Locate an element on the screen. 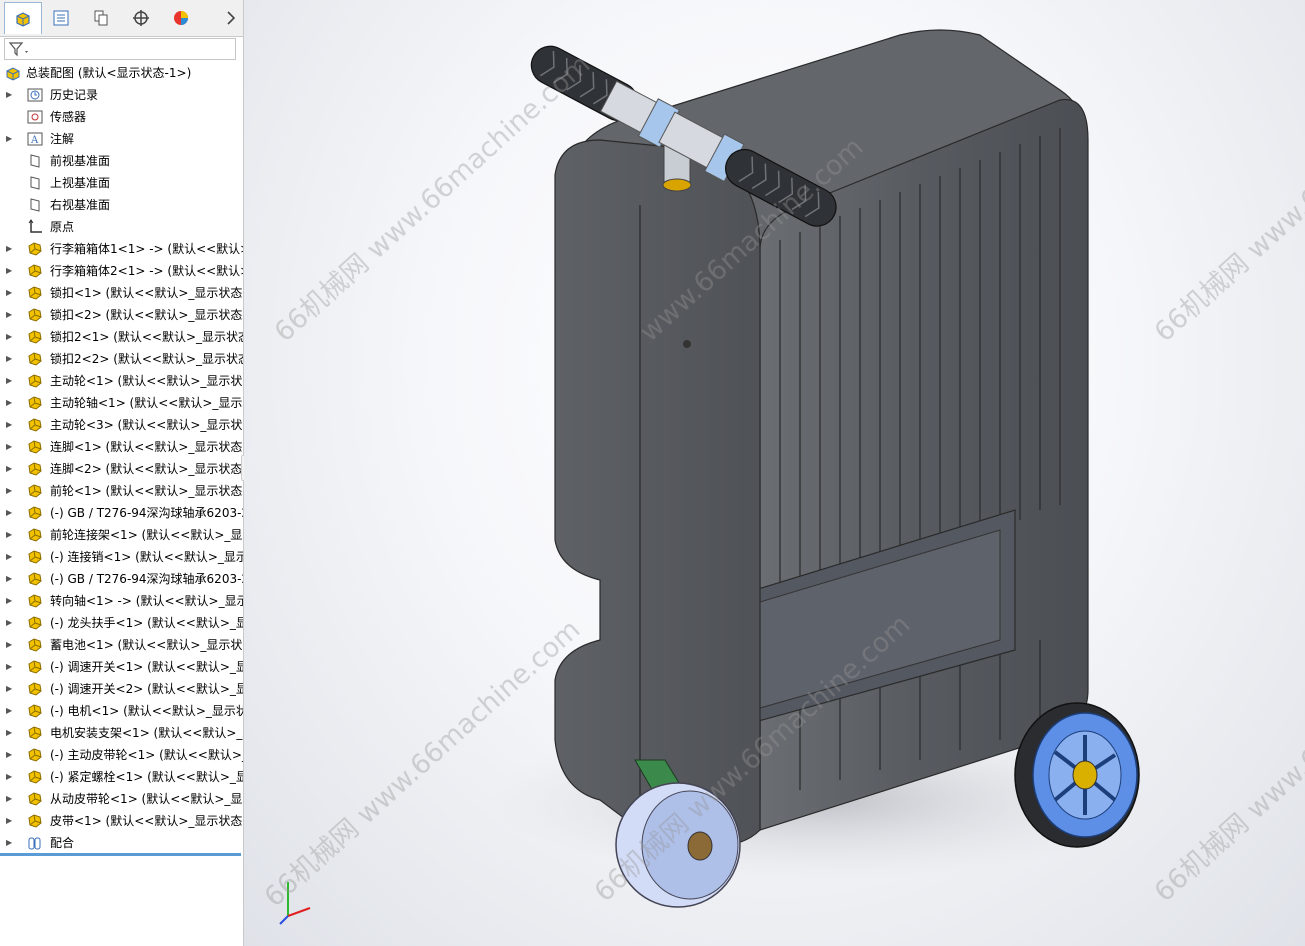 The height and width of the screenshot is (946, 1305). tree-item-label: 蓄电池<1> (默认<<默认>_显示状态 is located at coordinates (147, 645).